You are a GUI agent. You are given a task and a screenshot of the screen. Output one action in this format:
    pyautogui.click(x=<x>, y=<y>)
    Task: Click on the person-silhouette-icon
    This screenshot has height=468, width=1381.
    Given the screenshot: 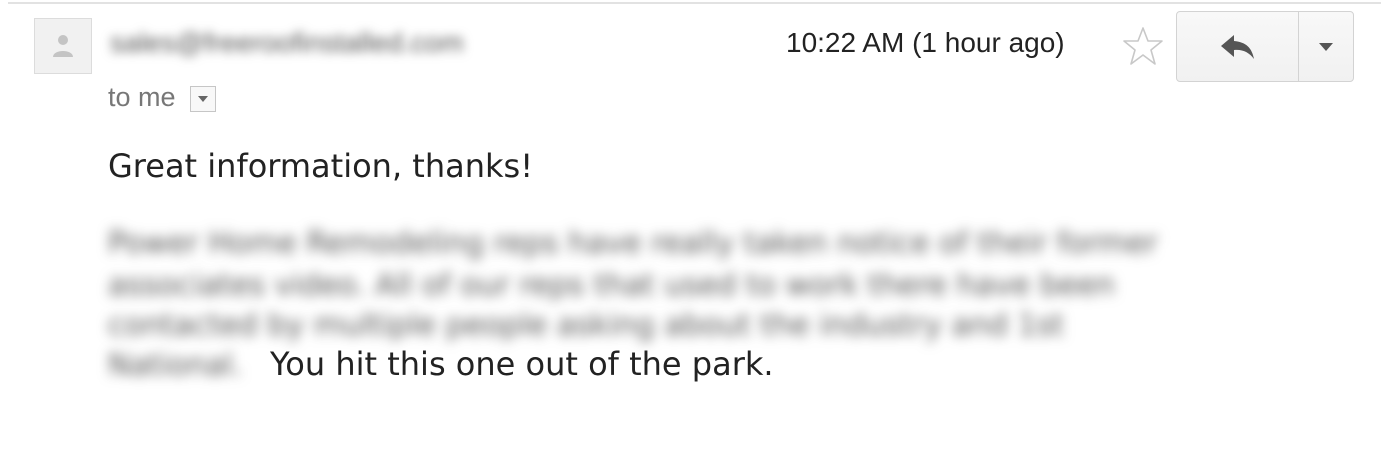 What is the action you would take?
    pyautogui.click(x=63, y=46)
    